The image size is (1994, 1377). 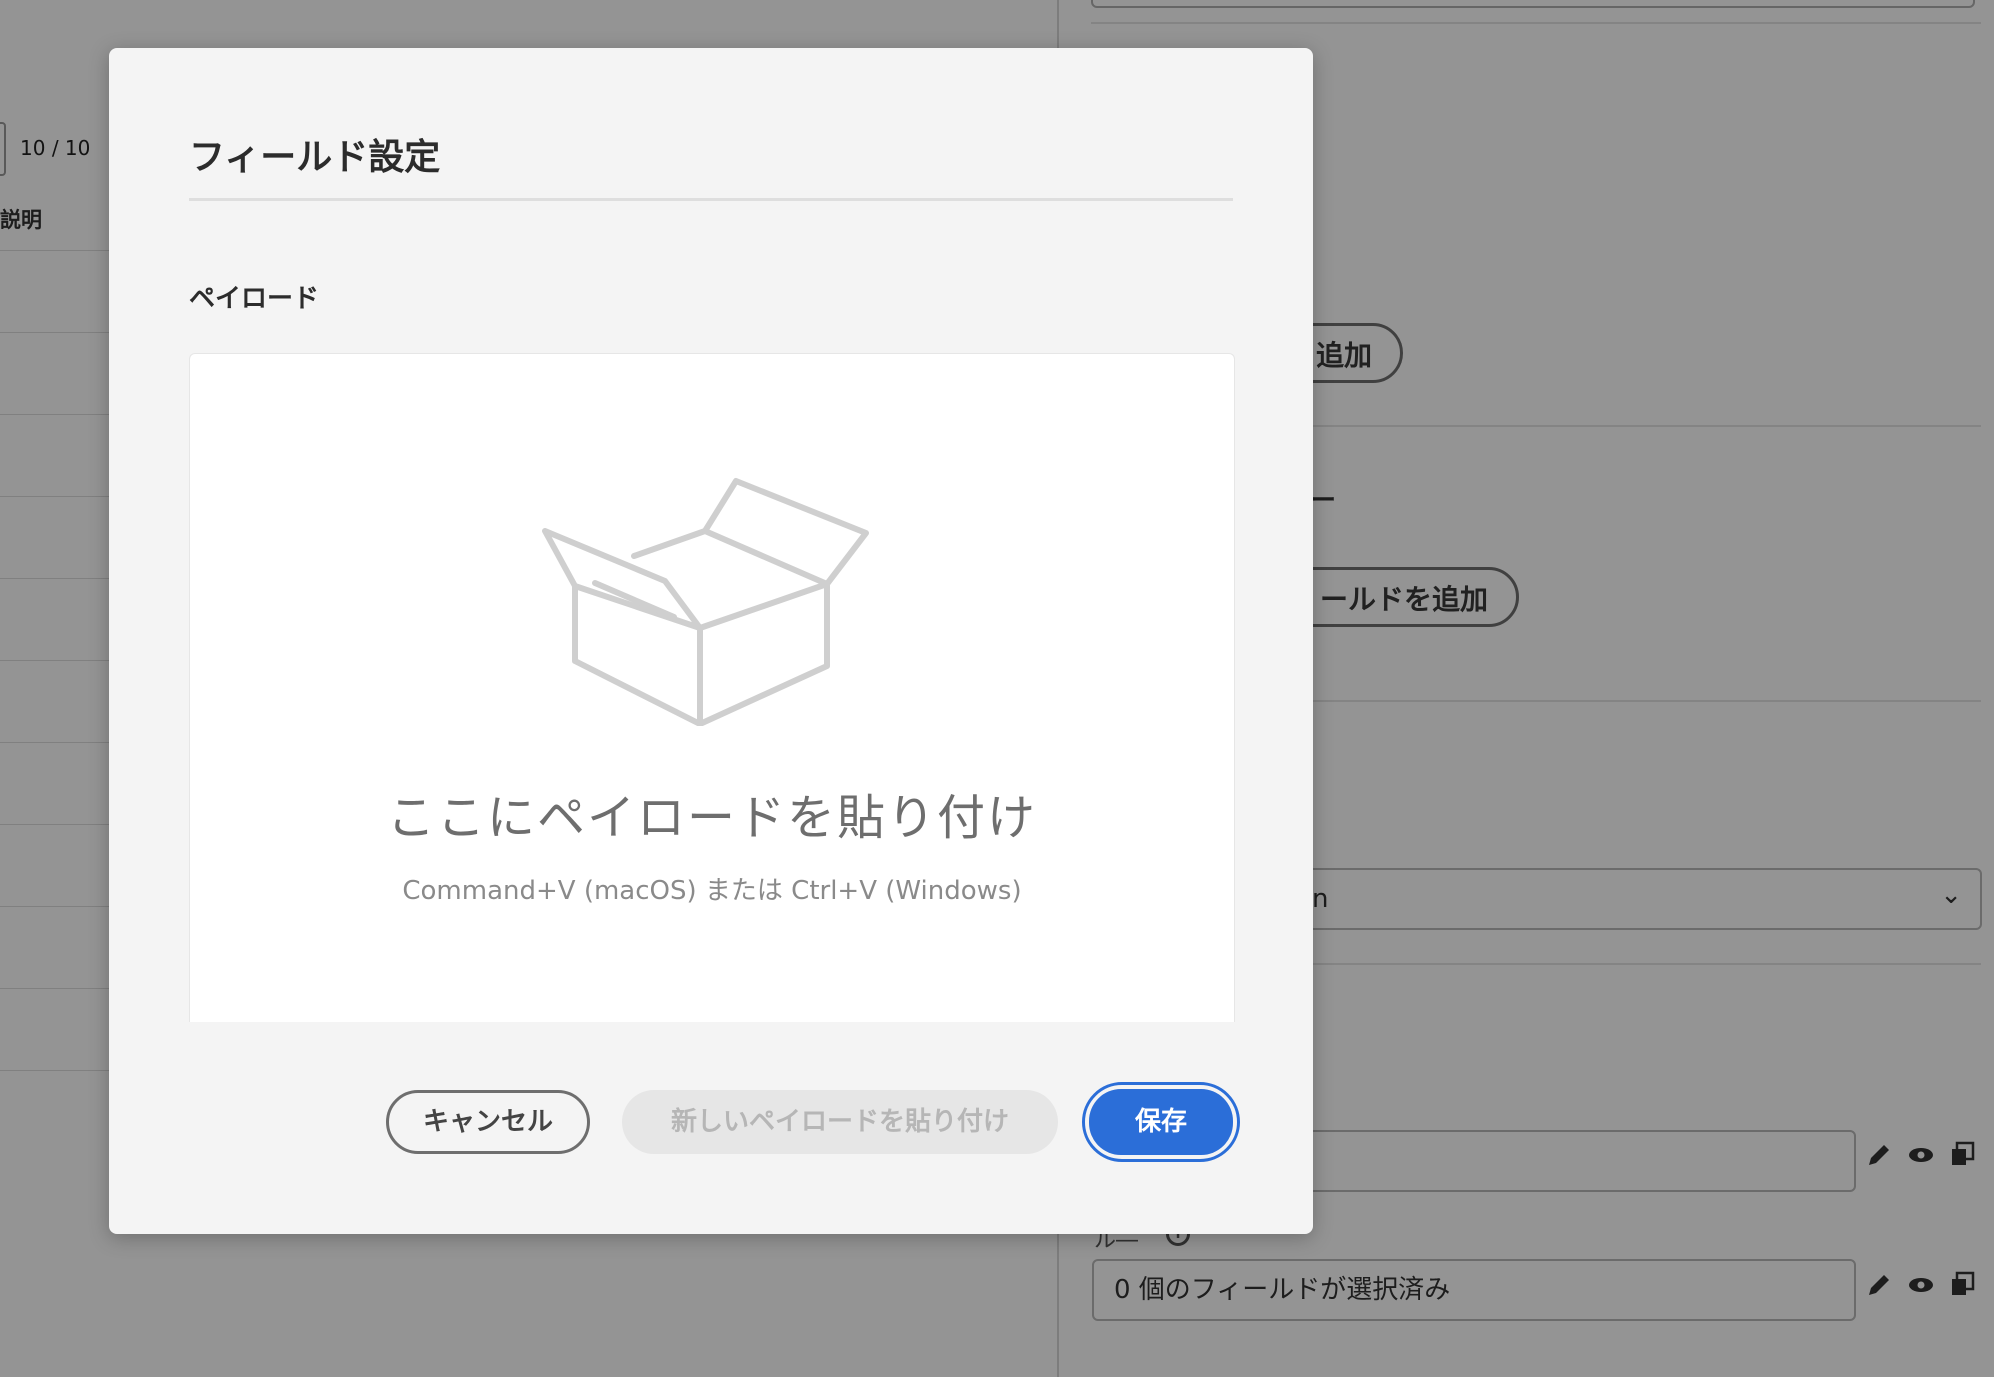 I want to click on dialog-title: フィールド設定, so click(x=315, y=157).